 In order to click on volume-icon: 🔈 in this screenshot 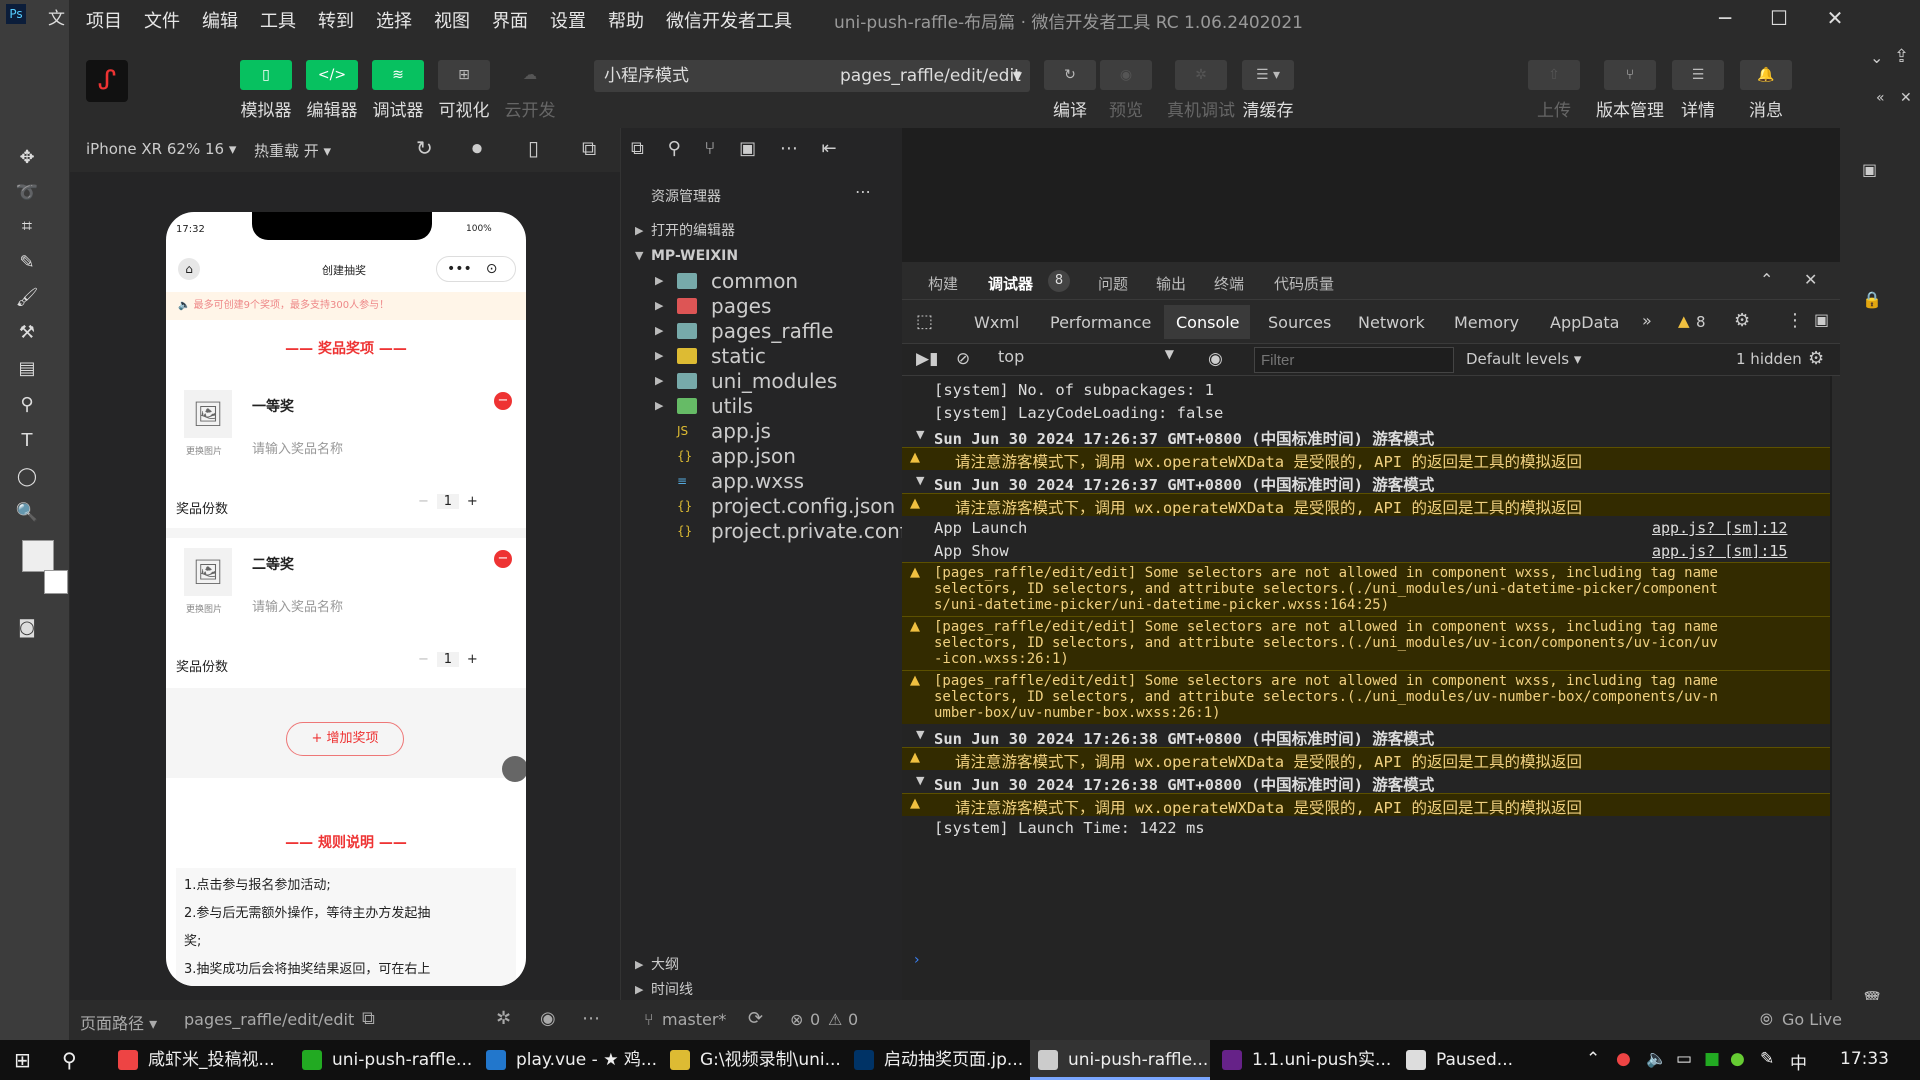, I will do `click(1656, 1059)`.